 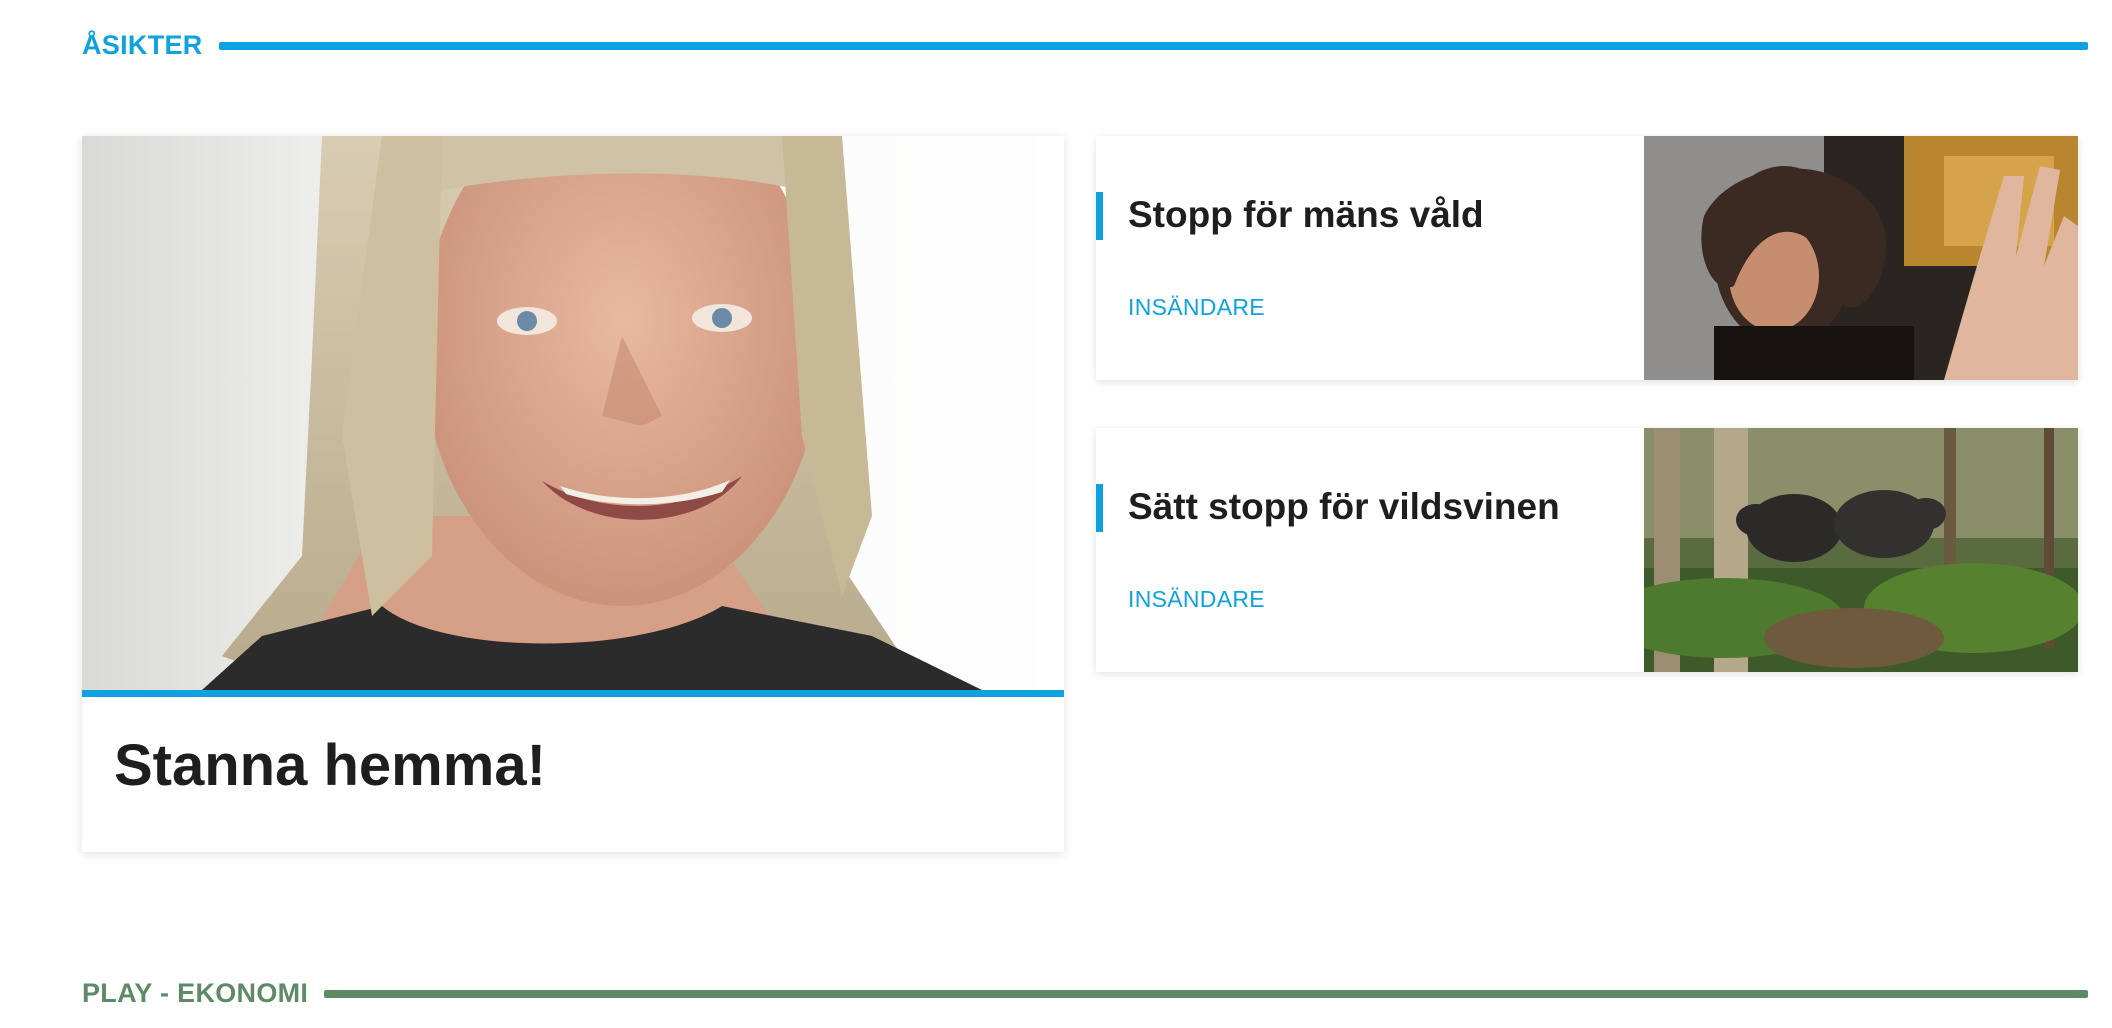 I want to click on violence-photo, so click(x=1861, y=258).